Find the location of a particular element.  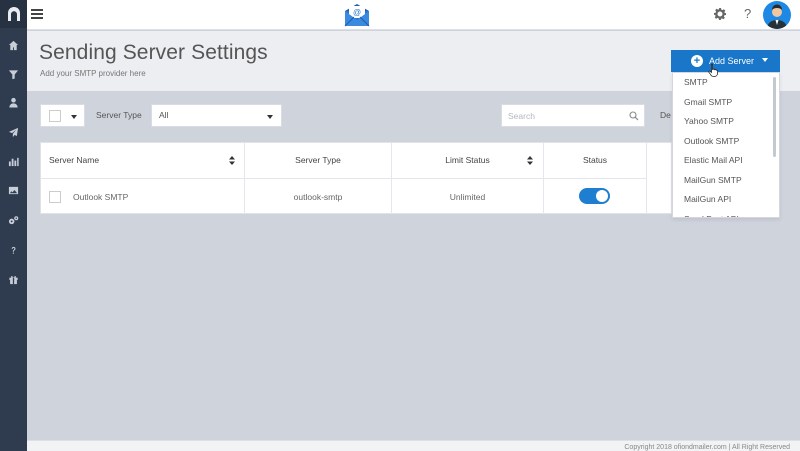

column-header-label: Server Type is located at coordinates (318, 160).